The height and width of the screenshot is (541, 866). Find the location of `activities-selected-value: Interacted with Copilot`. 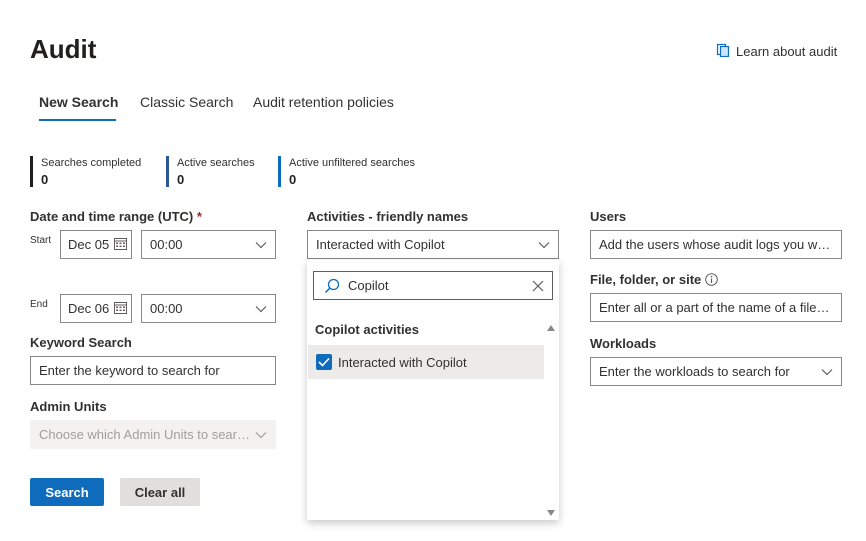

activities-selected-value: Interacted with Copilot is located at coordinates (380, 244).